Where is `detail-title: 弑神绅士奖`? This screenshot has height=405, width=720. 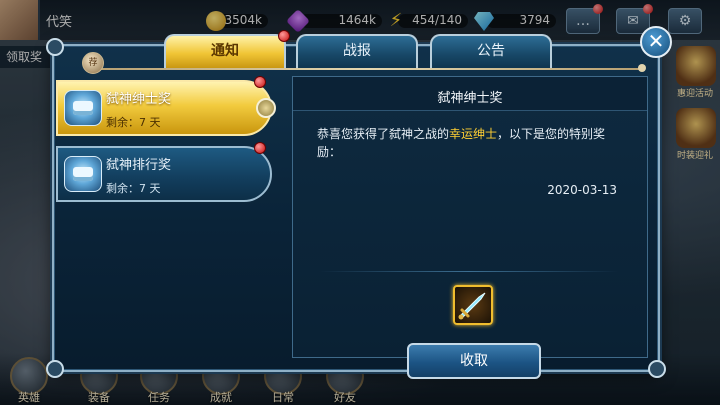 detail-title: 弑神绅士奖 is located at coordinates (470, 98).